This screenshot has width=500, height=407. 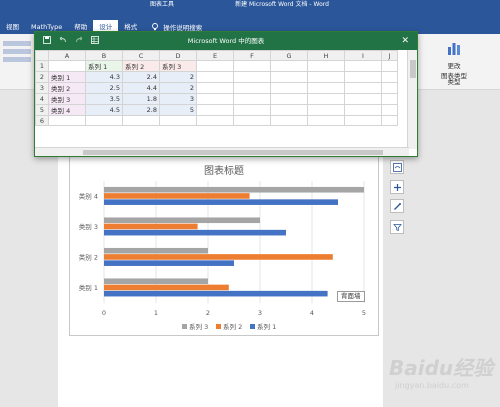 What do you see at coordinates (141, 77) in the screenshot?
I see `value-cell: 2.4` at bounding box center [141, 77].